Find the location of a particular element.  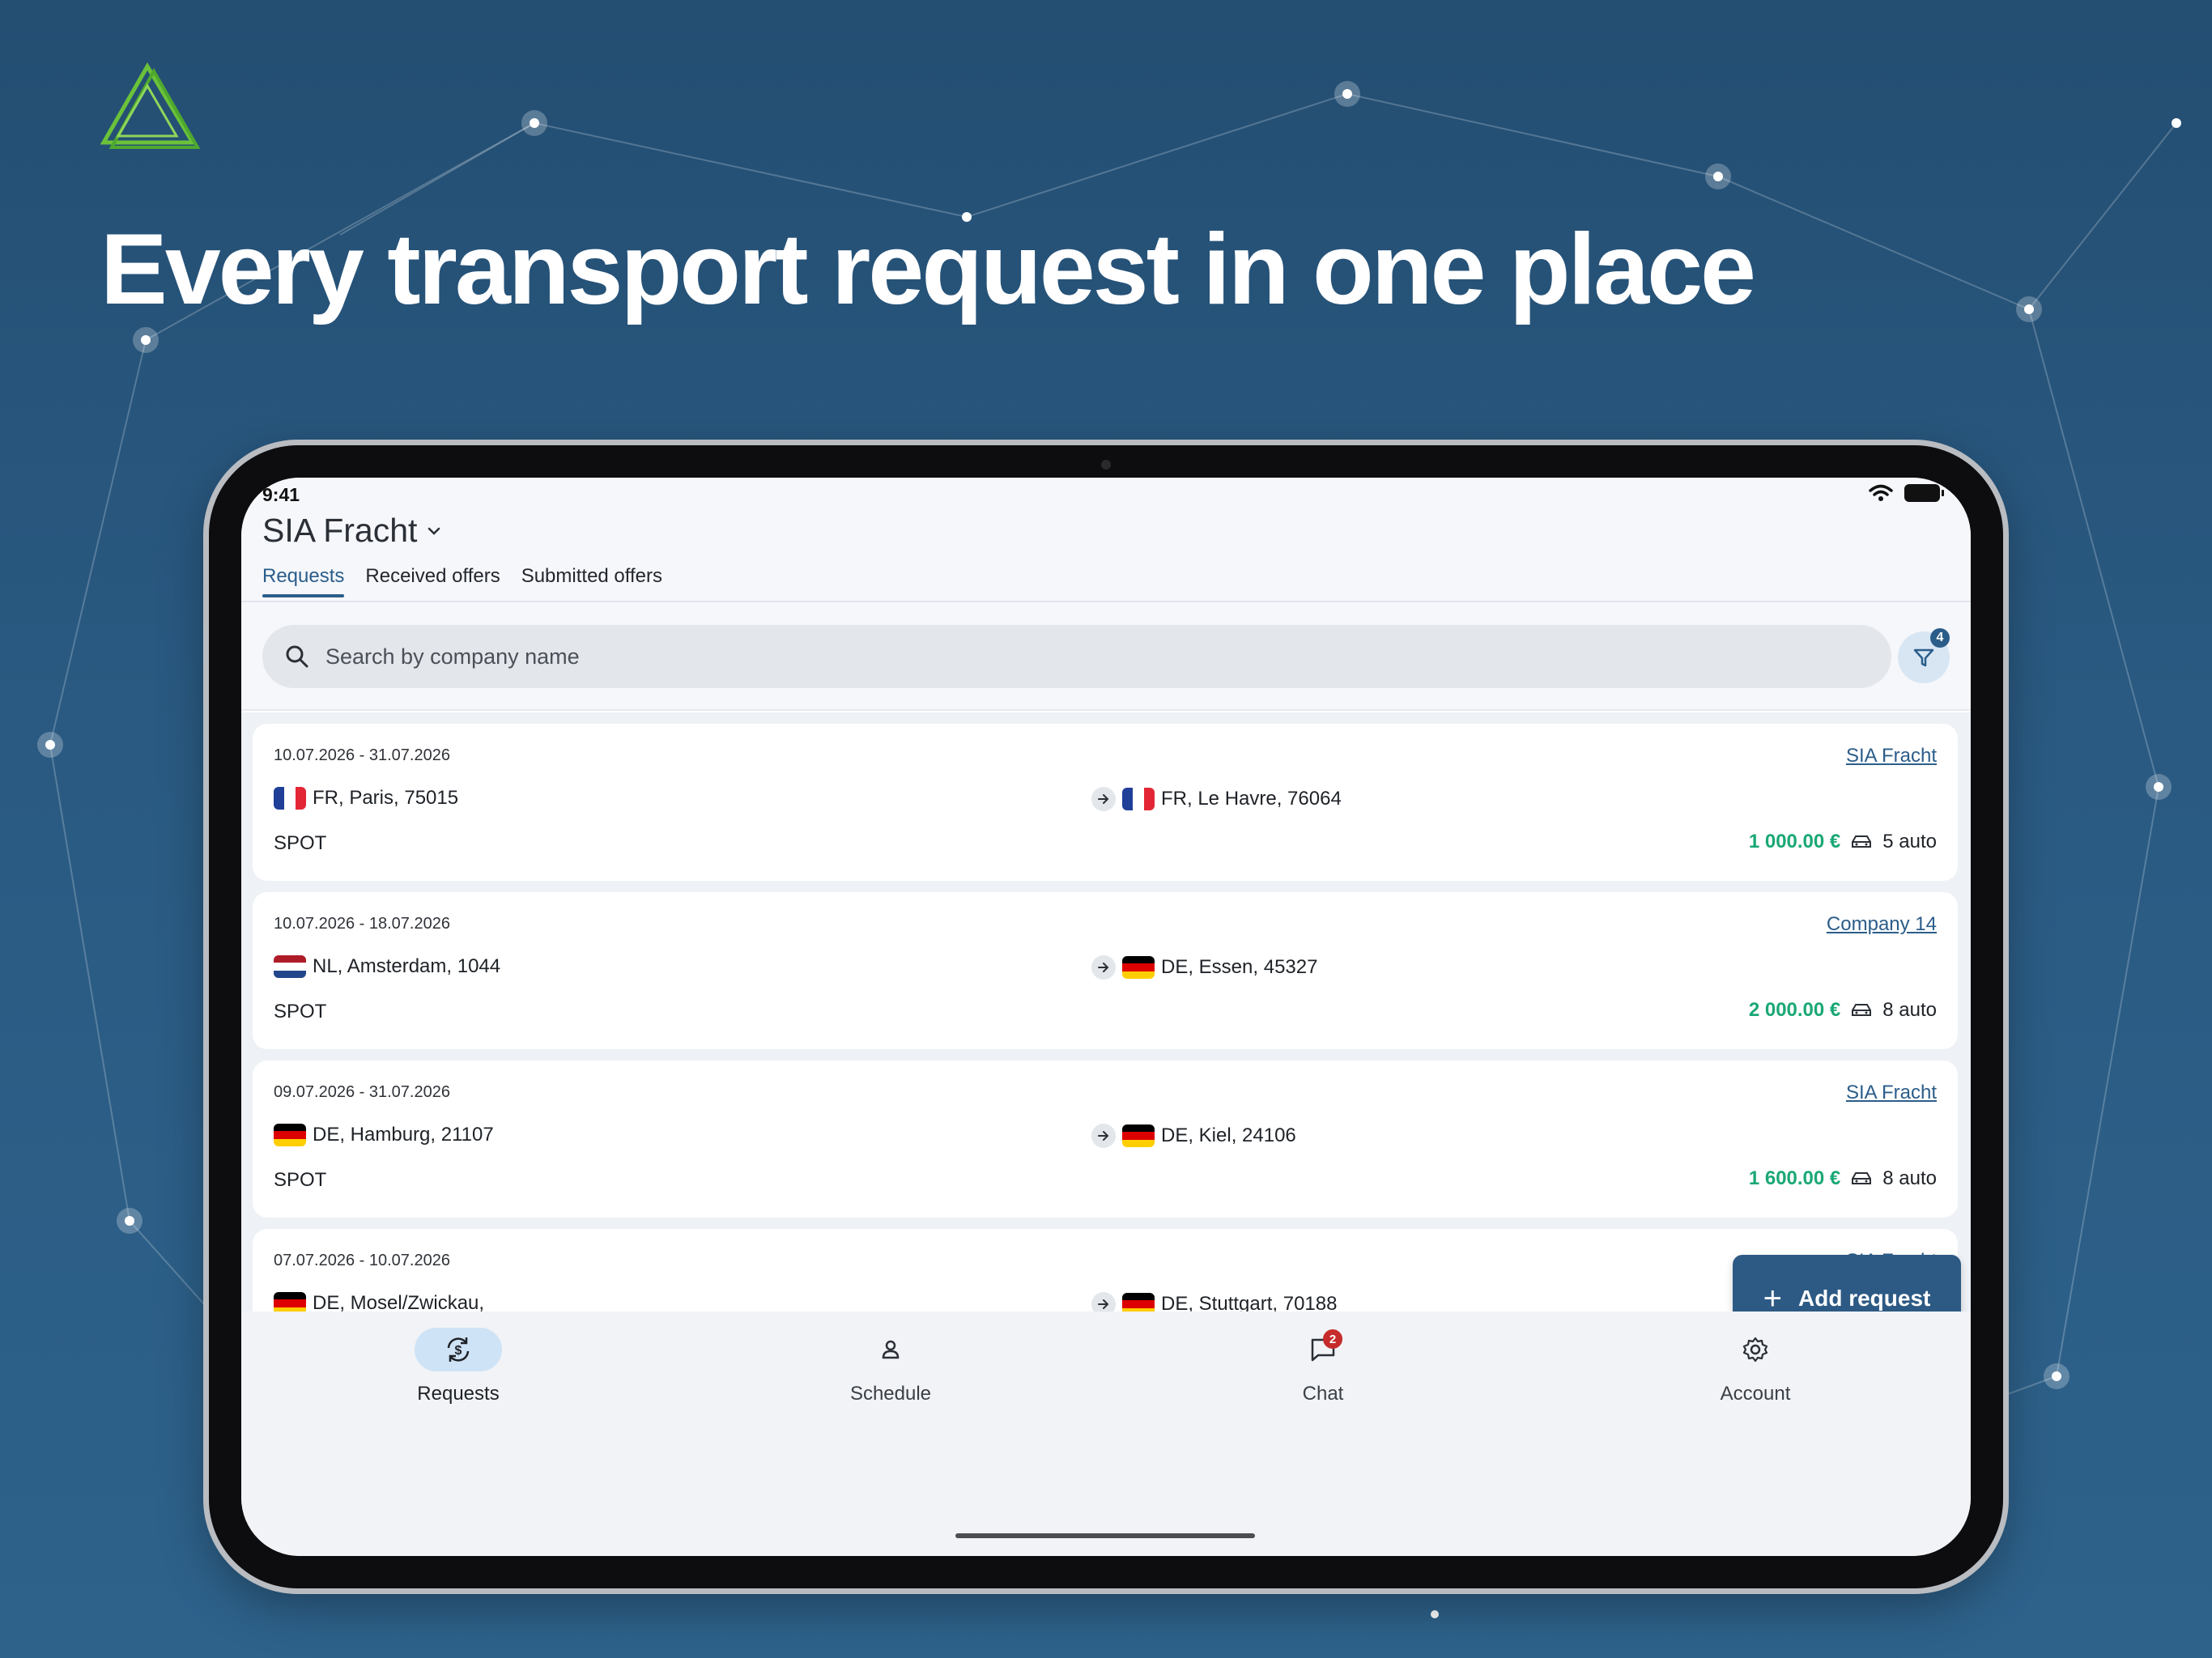

request-origin: FR, Paris, 75015 is located at coordinates (366, 798).